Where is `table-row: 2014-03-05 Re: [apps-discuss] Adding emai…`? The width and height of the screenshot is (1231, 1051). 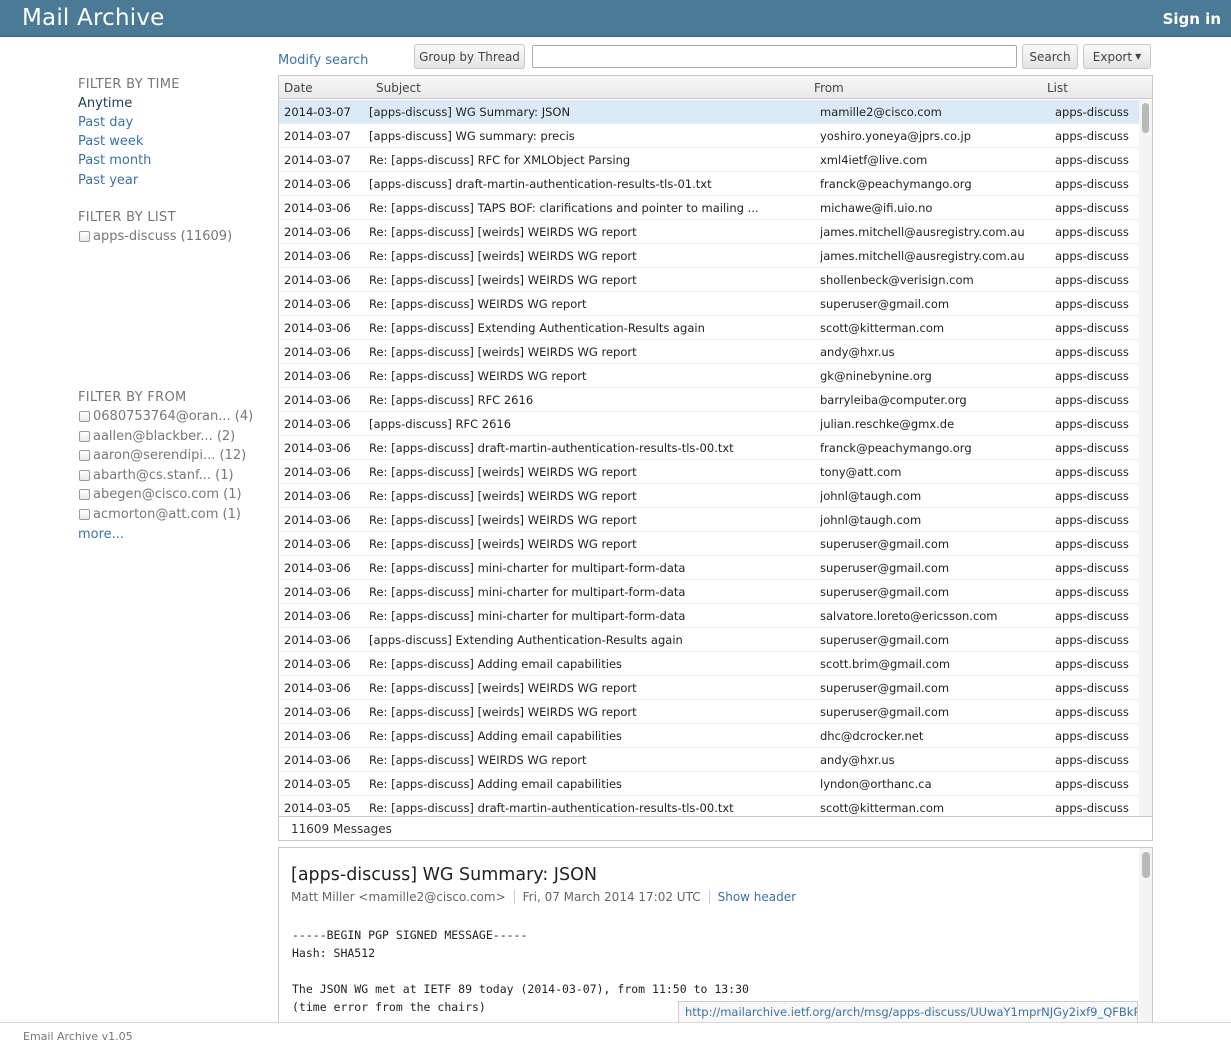
table-row: 2014-03-05 Re: [apps-discuss] Adding emai… is located at coordinates (709, 784).